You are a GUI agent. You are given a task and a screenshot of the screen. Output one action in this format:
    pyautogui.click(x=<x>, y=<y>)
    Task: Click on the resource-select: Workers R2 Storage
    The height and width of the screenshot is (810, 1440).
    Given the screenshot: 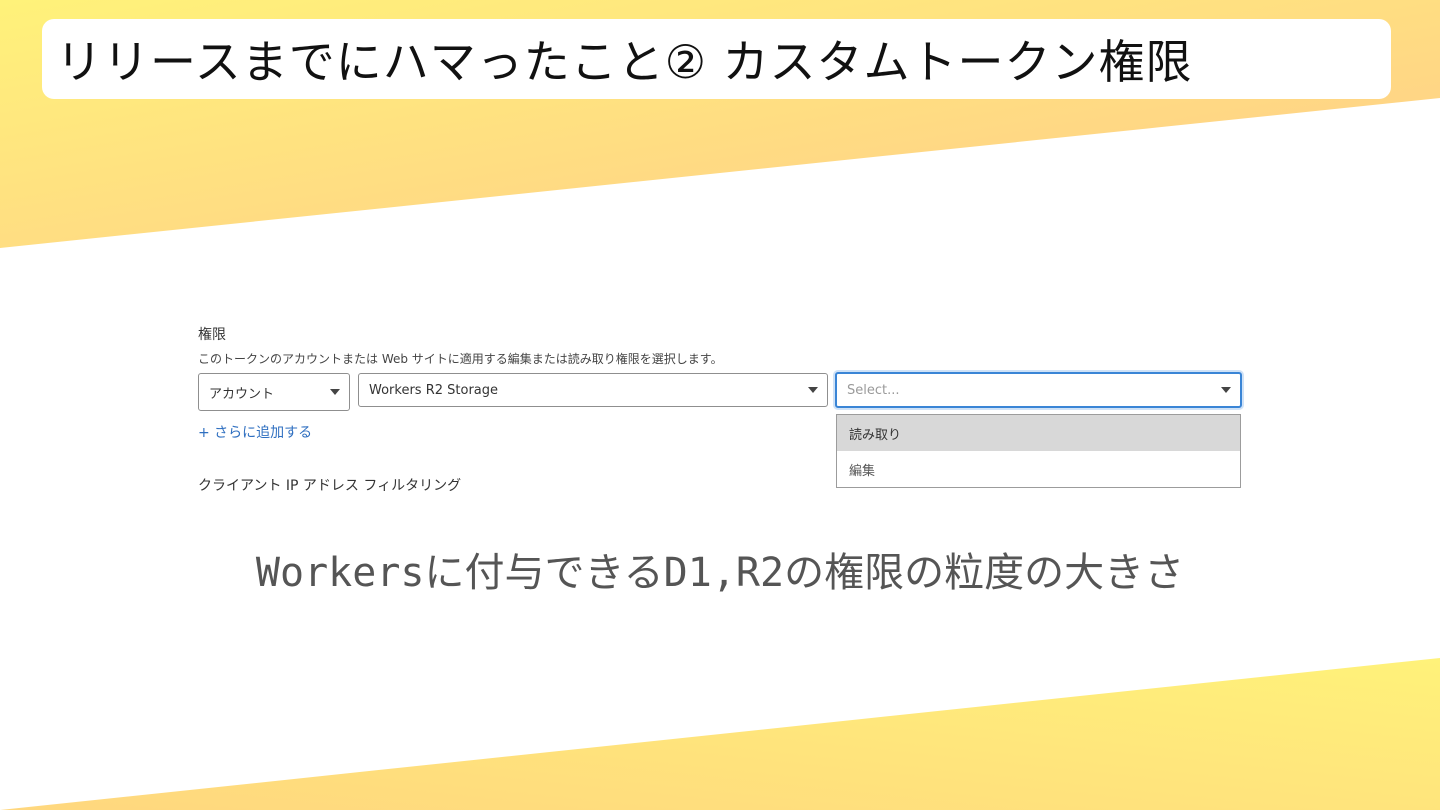 What is the action you would take?
    pyautogui.click(x=593, y=390)
    